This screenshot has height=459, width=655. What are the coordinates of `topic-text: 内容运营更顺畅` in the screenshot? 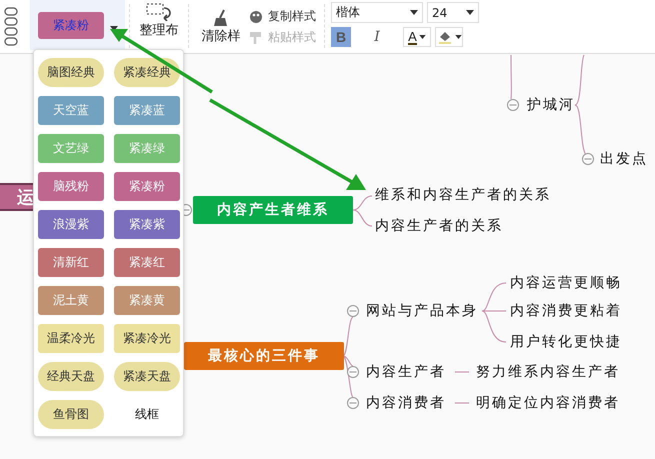 It's located at (566, 283).